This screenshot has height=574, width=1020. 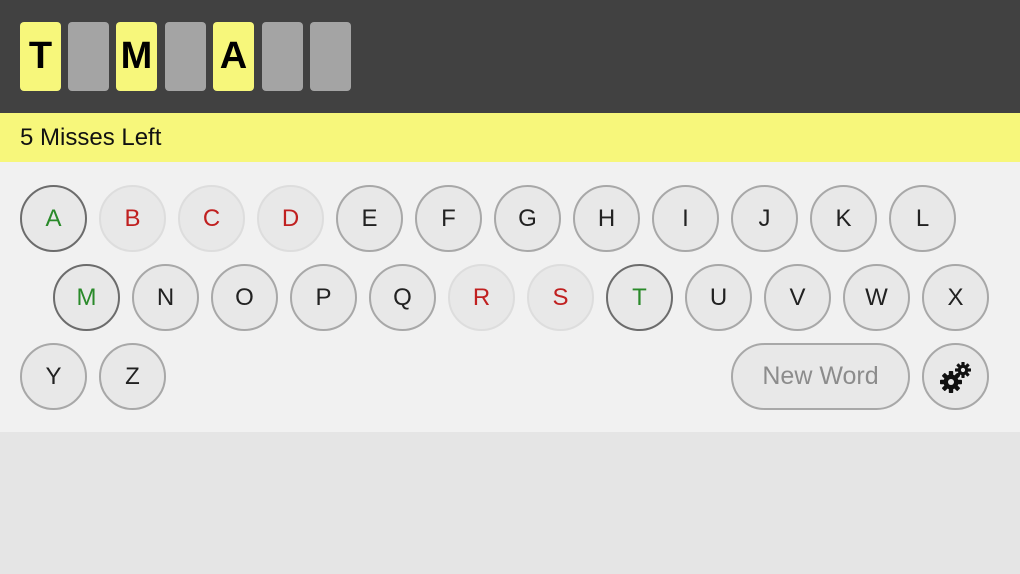 What do you see at coordinates (136, 56) in the screenshot?
I see `letter-tile: M` at bounding box center [136, 56].